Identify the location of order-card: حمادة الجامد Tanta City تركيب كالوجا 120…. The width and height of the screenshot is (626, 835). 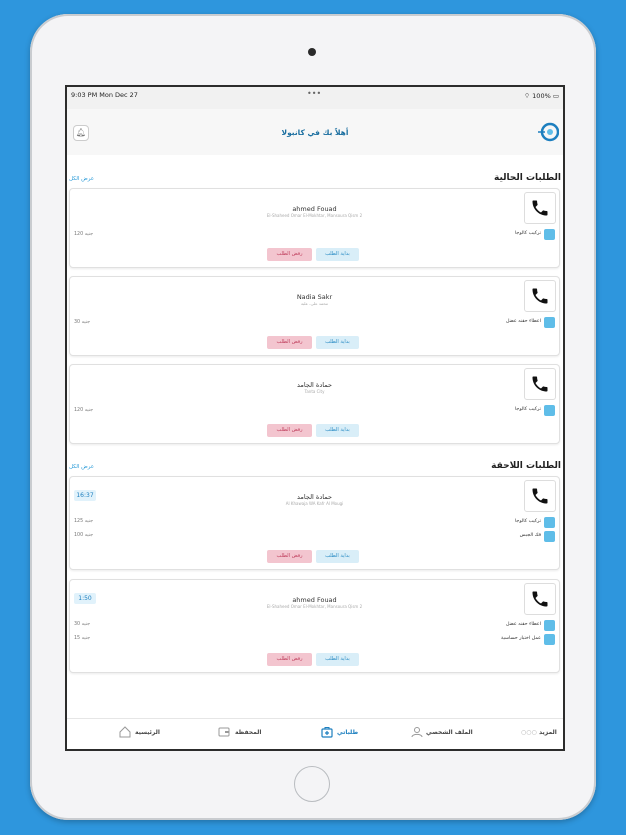
(314, 404).